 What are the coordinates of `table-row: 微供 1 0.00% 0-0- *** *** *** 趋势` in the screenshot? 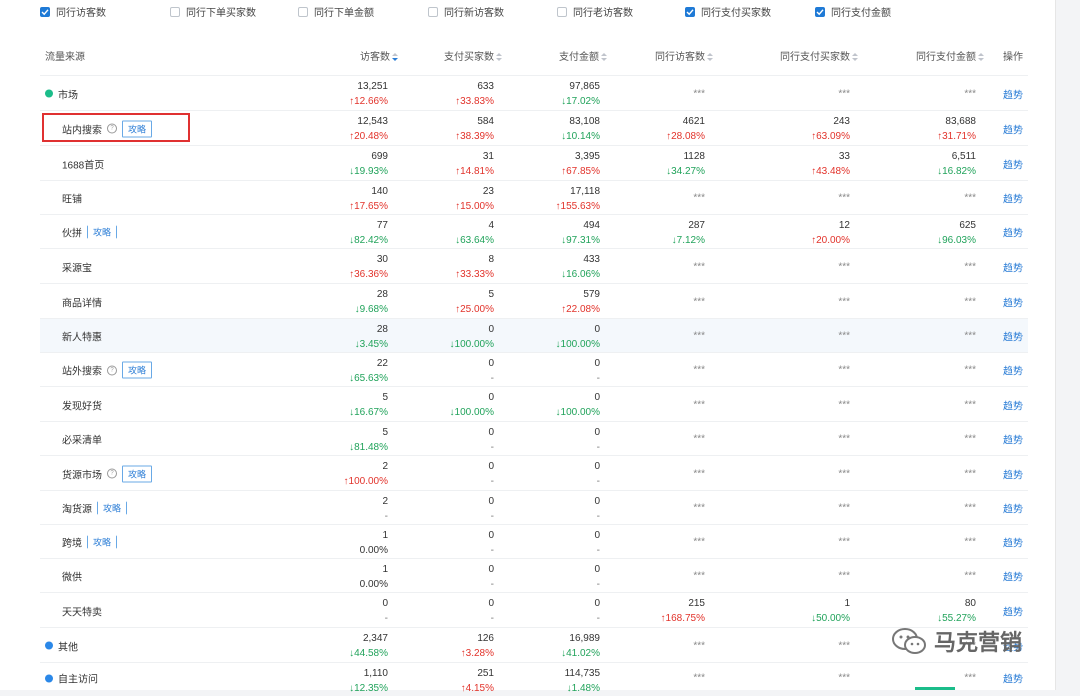 It's located at (534, 575).